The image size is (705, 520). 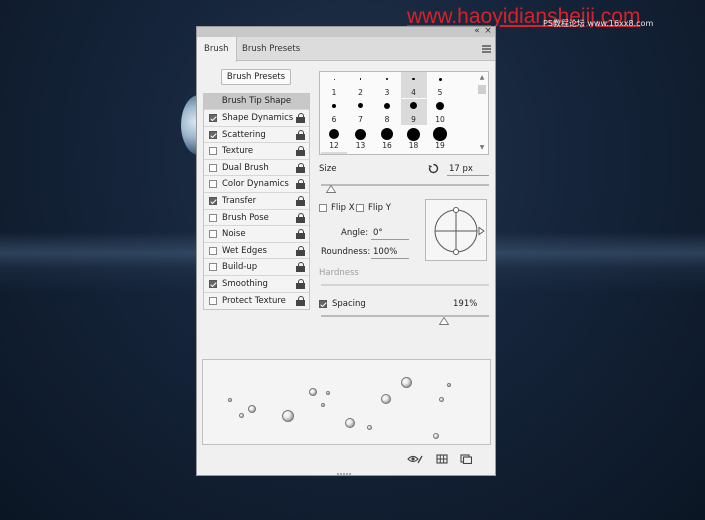 What do you see at coordinates (387, 145) in the screenshot?
I see `brush-tip-size-label: 16` at bounding box center [387, 145].